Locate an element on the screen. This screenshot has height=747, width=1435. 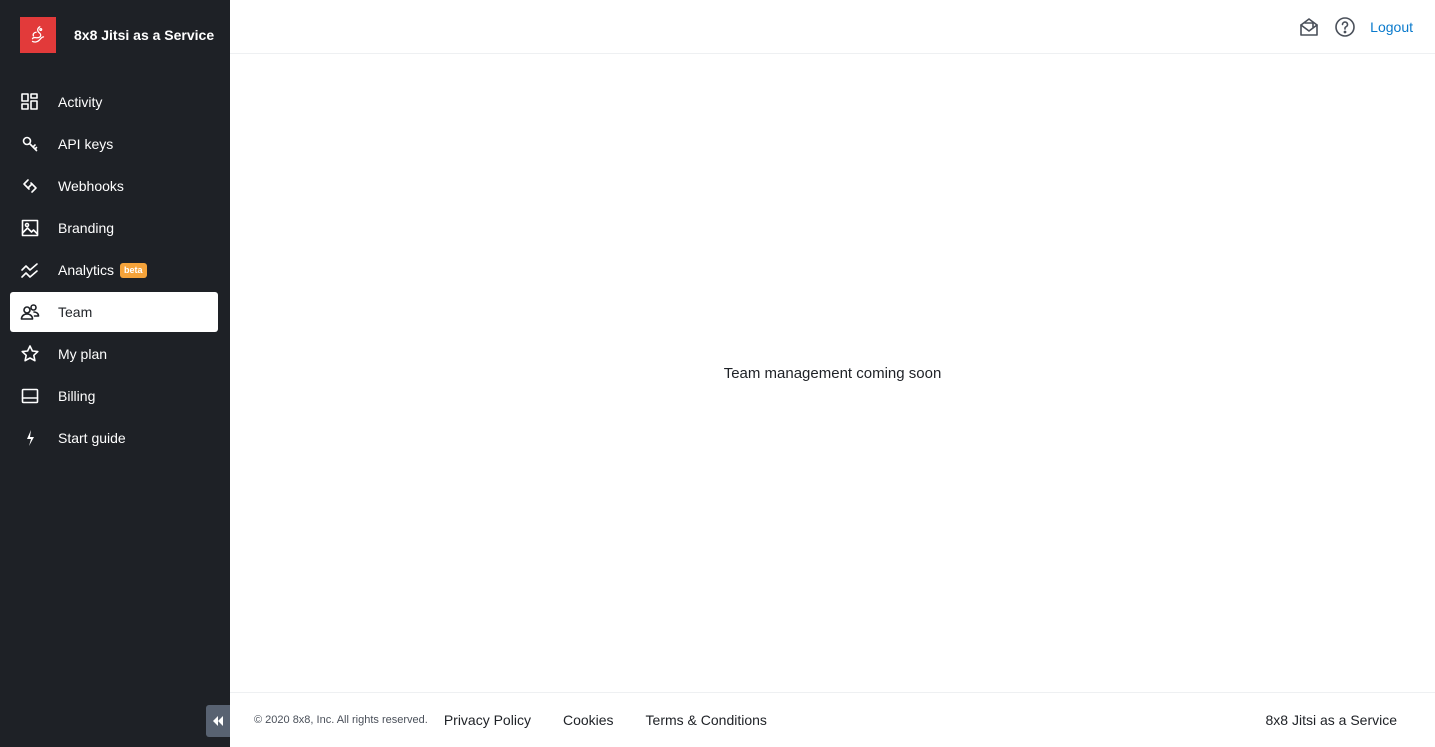
lightning-icon is located at coordinates (30, 438).